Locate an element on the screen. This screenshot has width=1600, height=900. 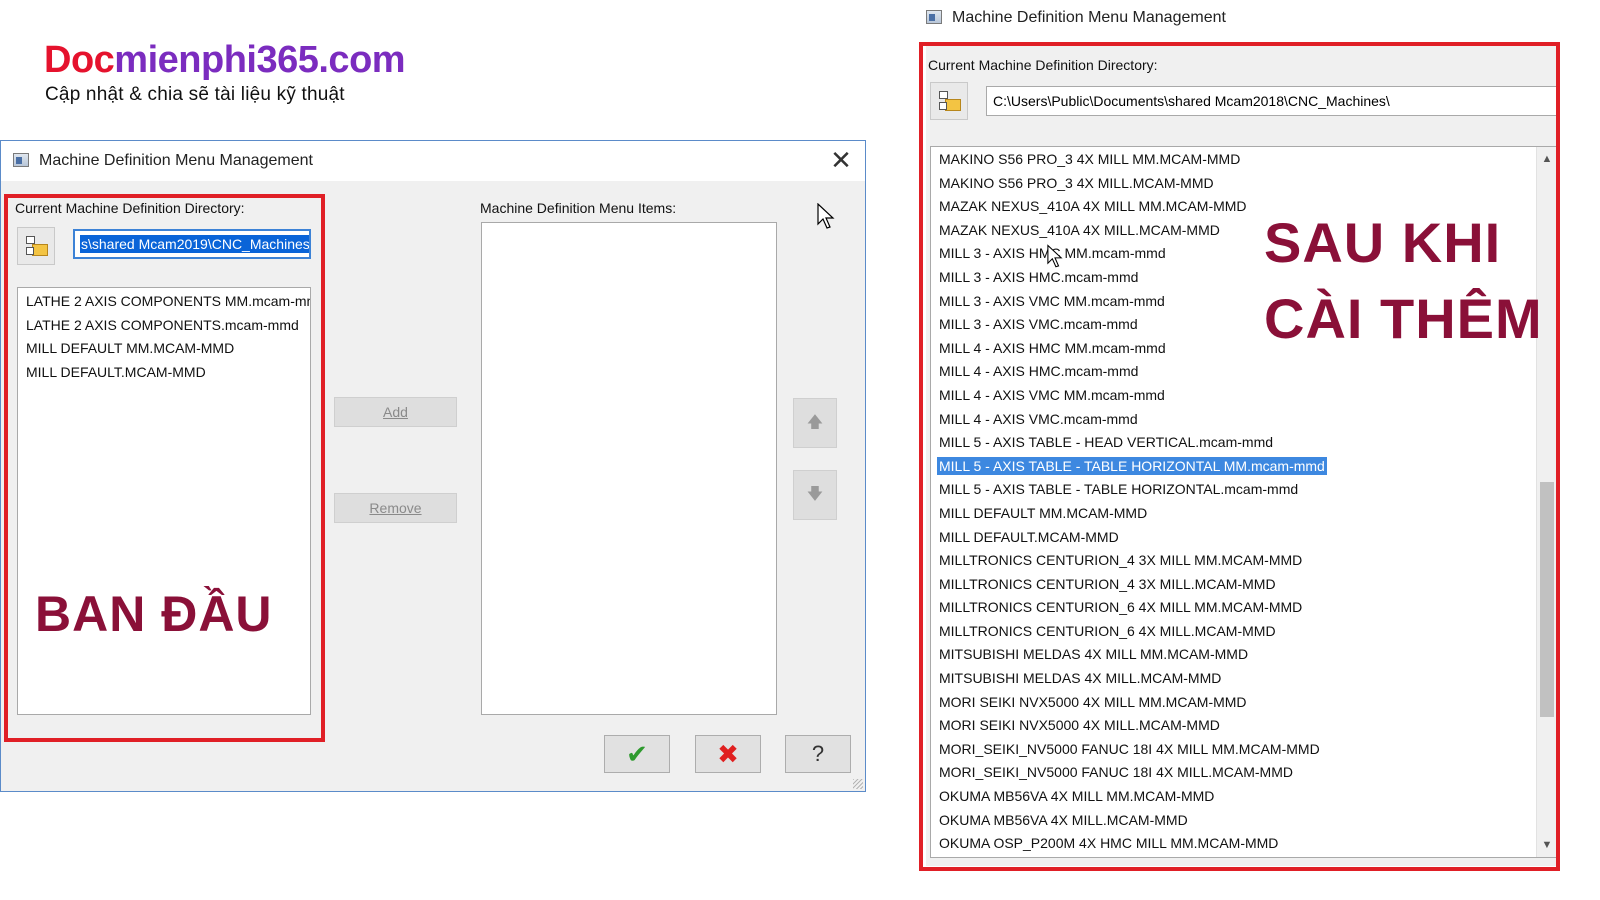
list-item: OKUMA OSP_P200M 4X HMC MILL MM.MCAM-MMD is located at coordinates (1234, 844).